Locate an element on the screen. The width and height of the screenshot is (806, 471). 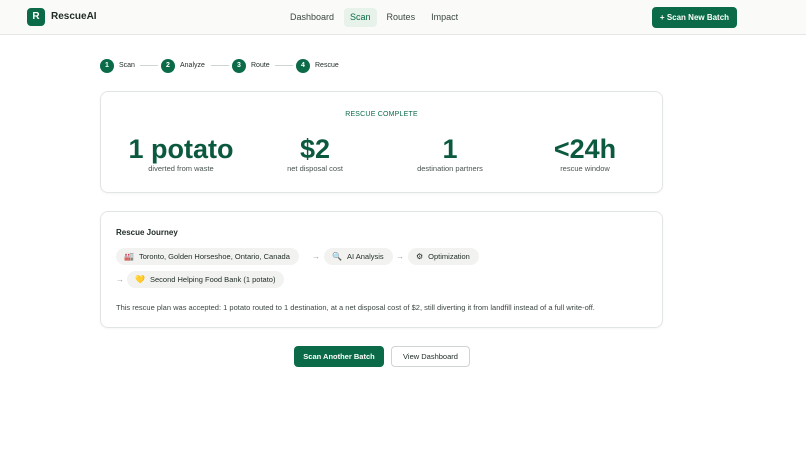
stat-partners: 1 destination partners is located at coordinates (450, 153).